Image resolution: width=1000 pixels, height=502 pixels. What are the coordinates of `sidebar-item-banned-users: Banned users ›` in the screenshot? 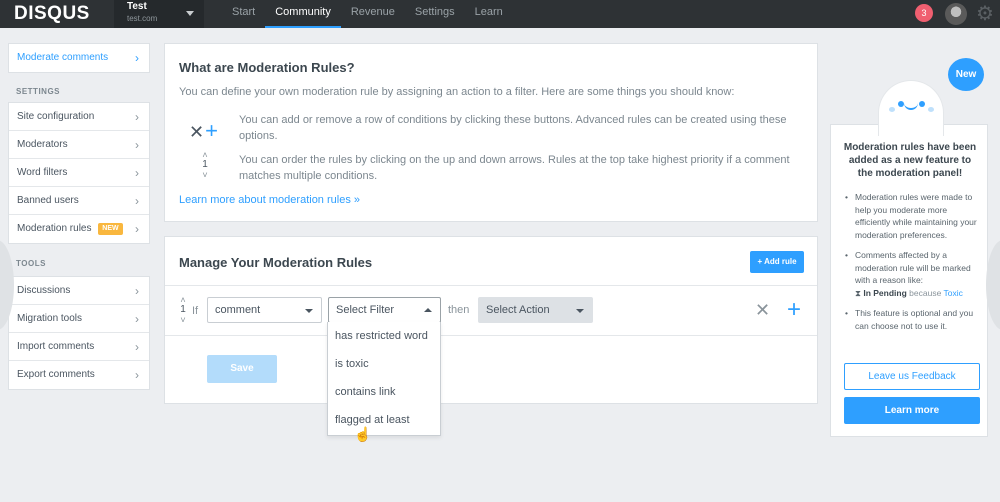 It's located at (79, 201).